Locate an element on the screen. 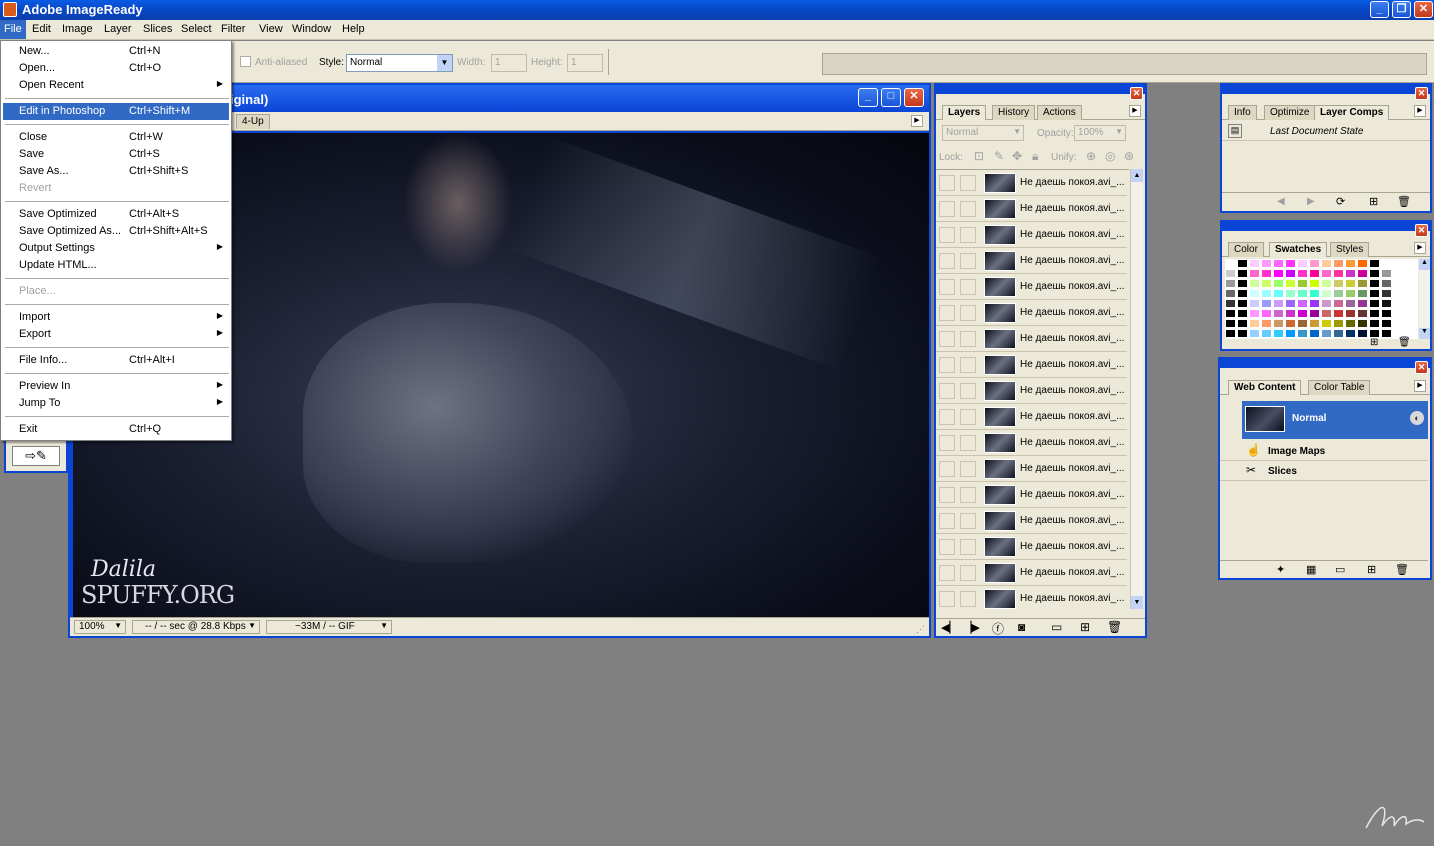 The width and height of the screenshot is (1434, 846). tab-actions: Actions is located at coordinates (1059, 112).